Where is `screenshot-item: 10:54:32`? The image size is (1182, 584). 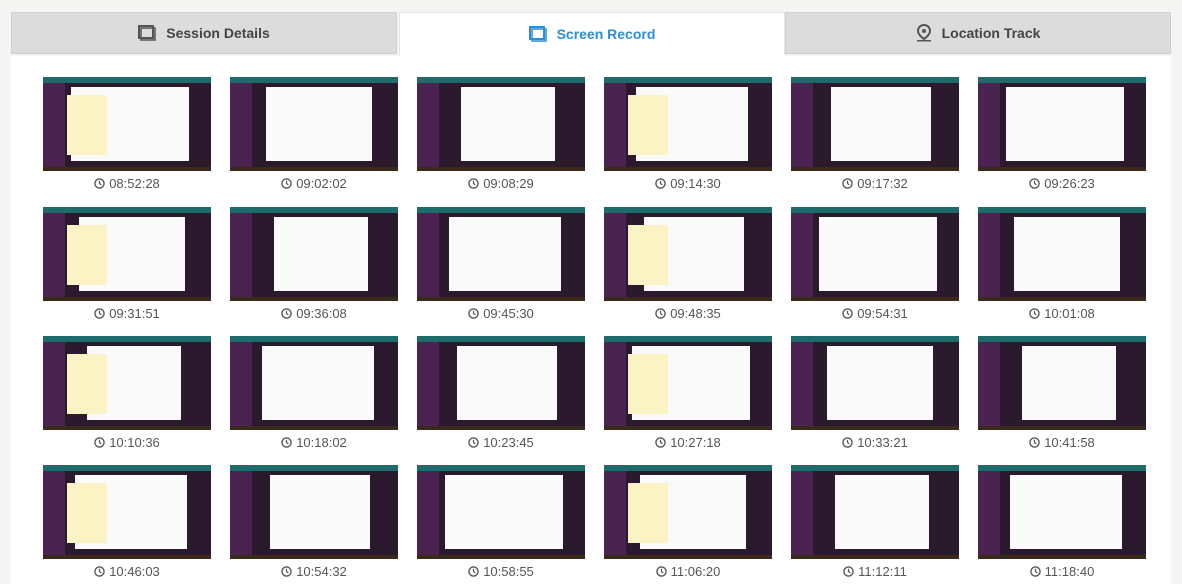
screenshot-item: 10:54:32 is located at coordinates (314, 522).